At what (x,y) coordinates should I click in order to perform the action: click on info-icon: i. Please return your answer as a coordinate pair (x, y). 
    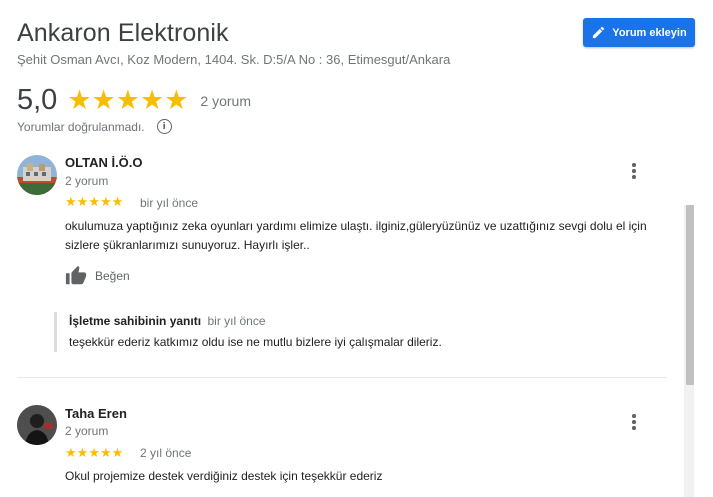
    Looking at the image, I should click on (164, 126).